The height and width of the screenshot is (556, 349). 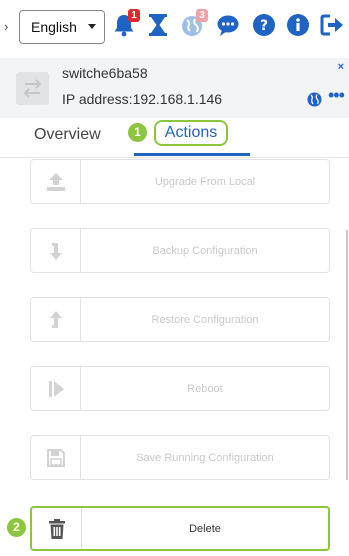 I want to click on bell-icon: 1, so click(x=126, y=23).